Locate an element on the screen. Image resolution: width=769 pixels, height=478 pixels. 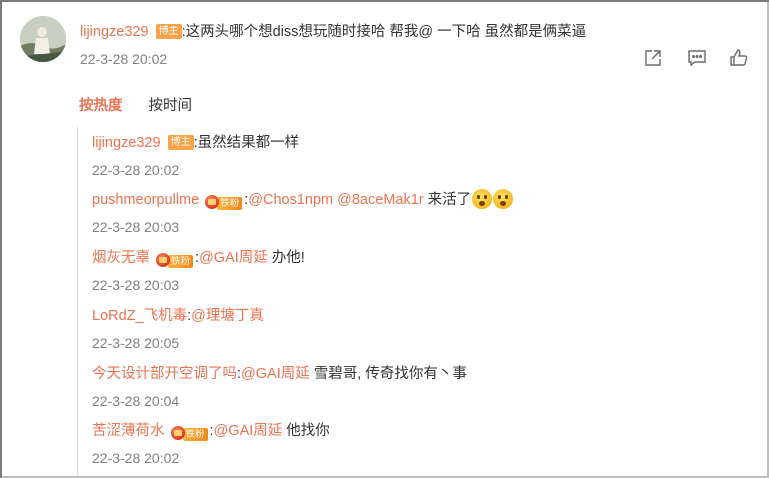
reply-username: 苦涩薄荷水 is located at coordinates (128, 431).